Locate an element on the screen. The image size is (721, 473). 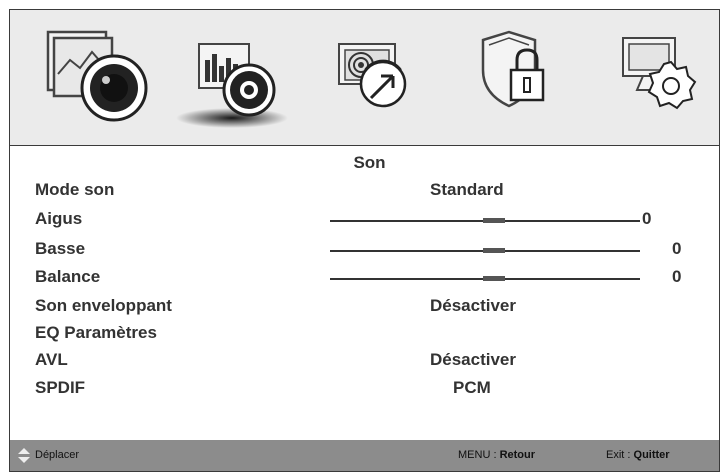
bass-slider is located at coordinates (485, 250).